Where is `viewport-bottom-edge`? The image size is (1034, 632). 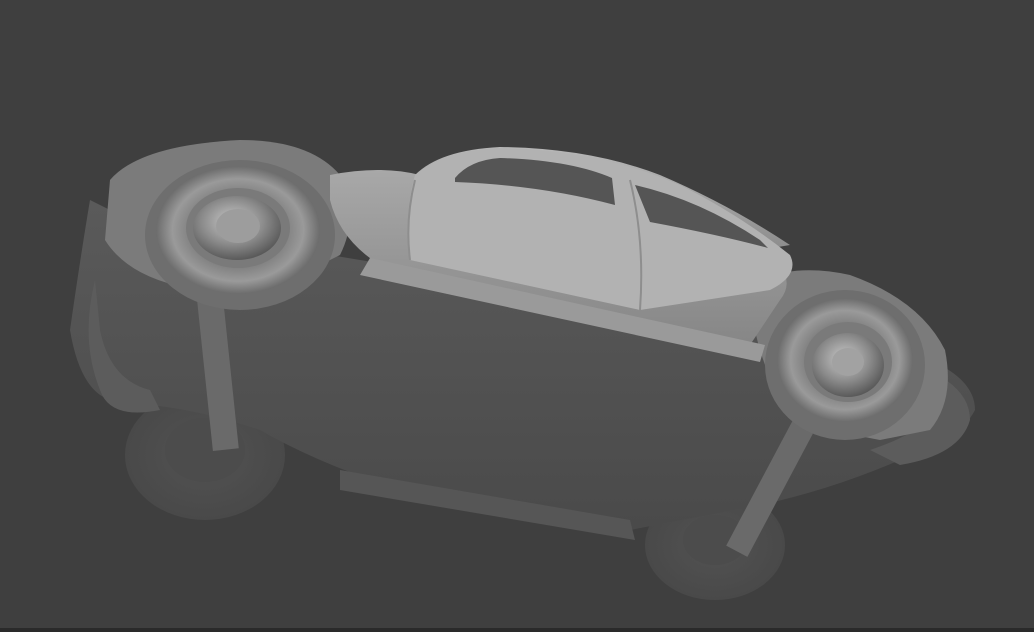
viewport-bottom-edge is located at coordinates (517, 630).